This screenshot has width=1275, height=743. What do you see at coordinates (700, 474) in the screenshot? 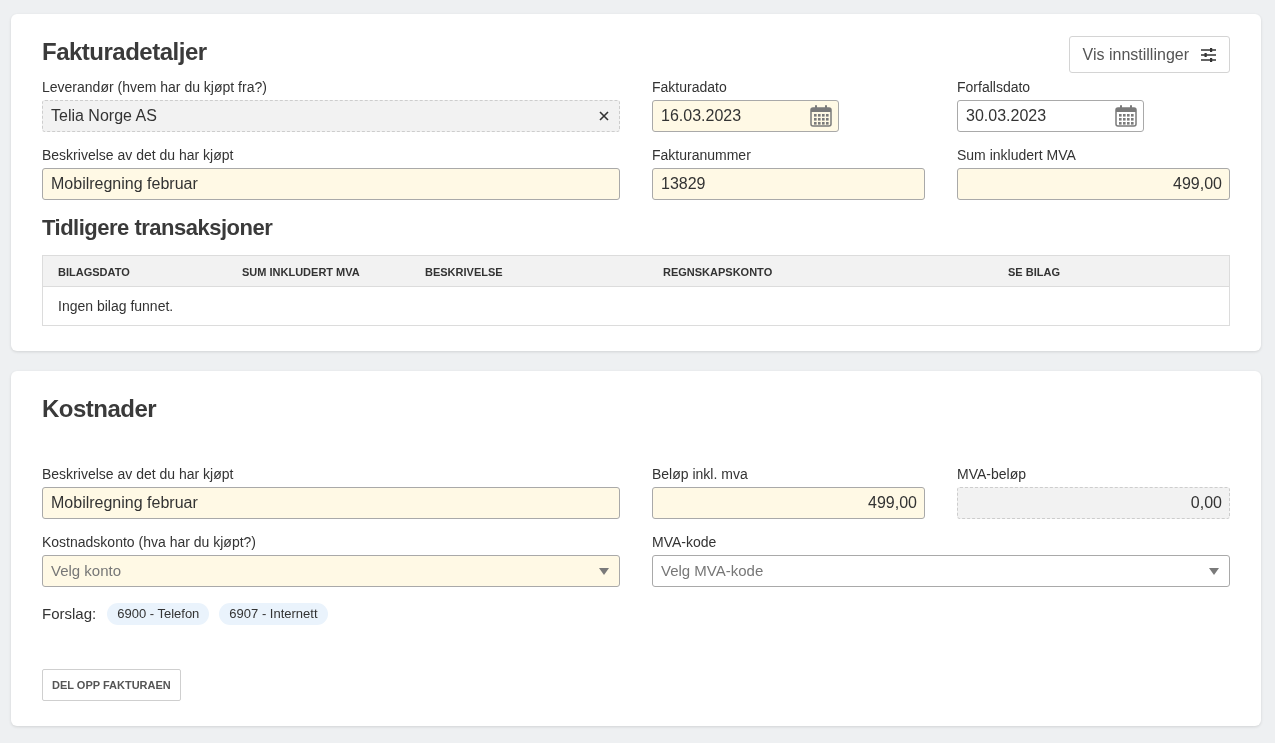
I see `field-label: Beløp inkl. mva` at bounding box center [700, 474].